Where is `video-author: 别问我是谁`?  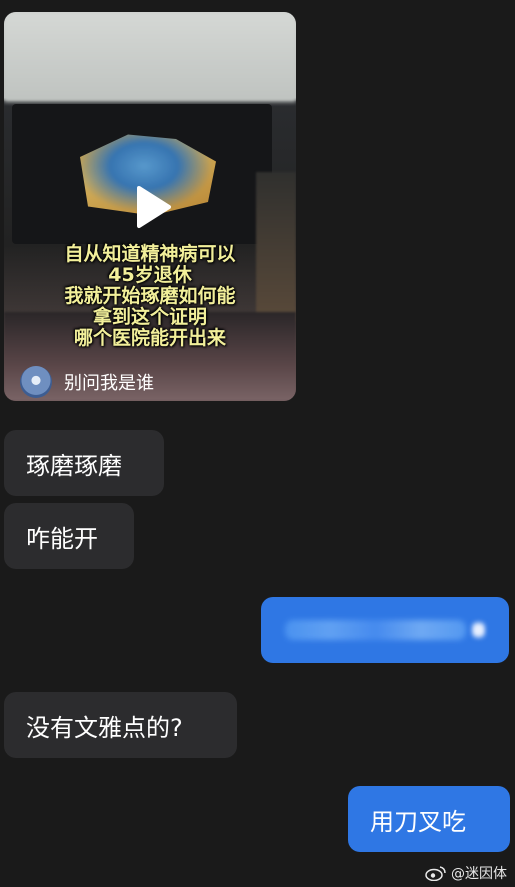
video-author: 别问我是谁 is located at coordinates (87, 382).